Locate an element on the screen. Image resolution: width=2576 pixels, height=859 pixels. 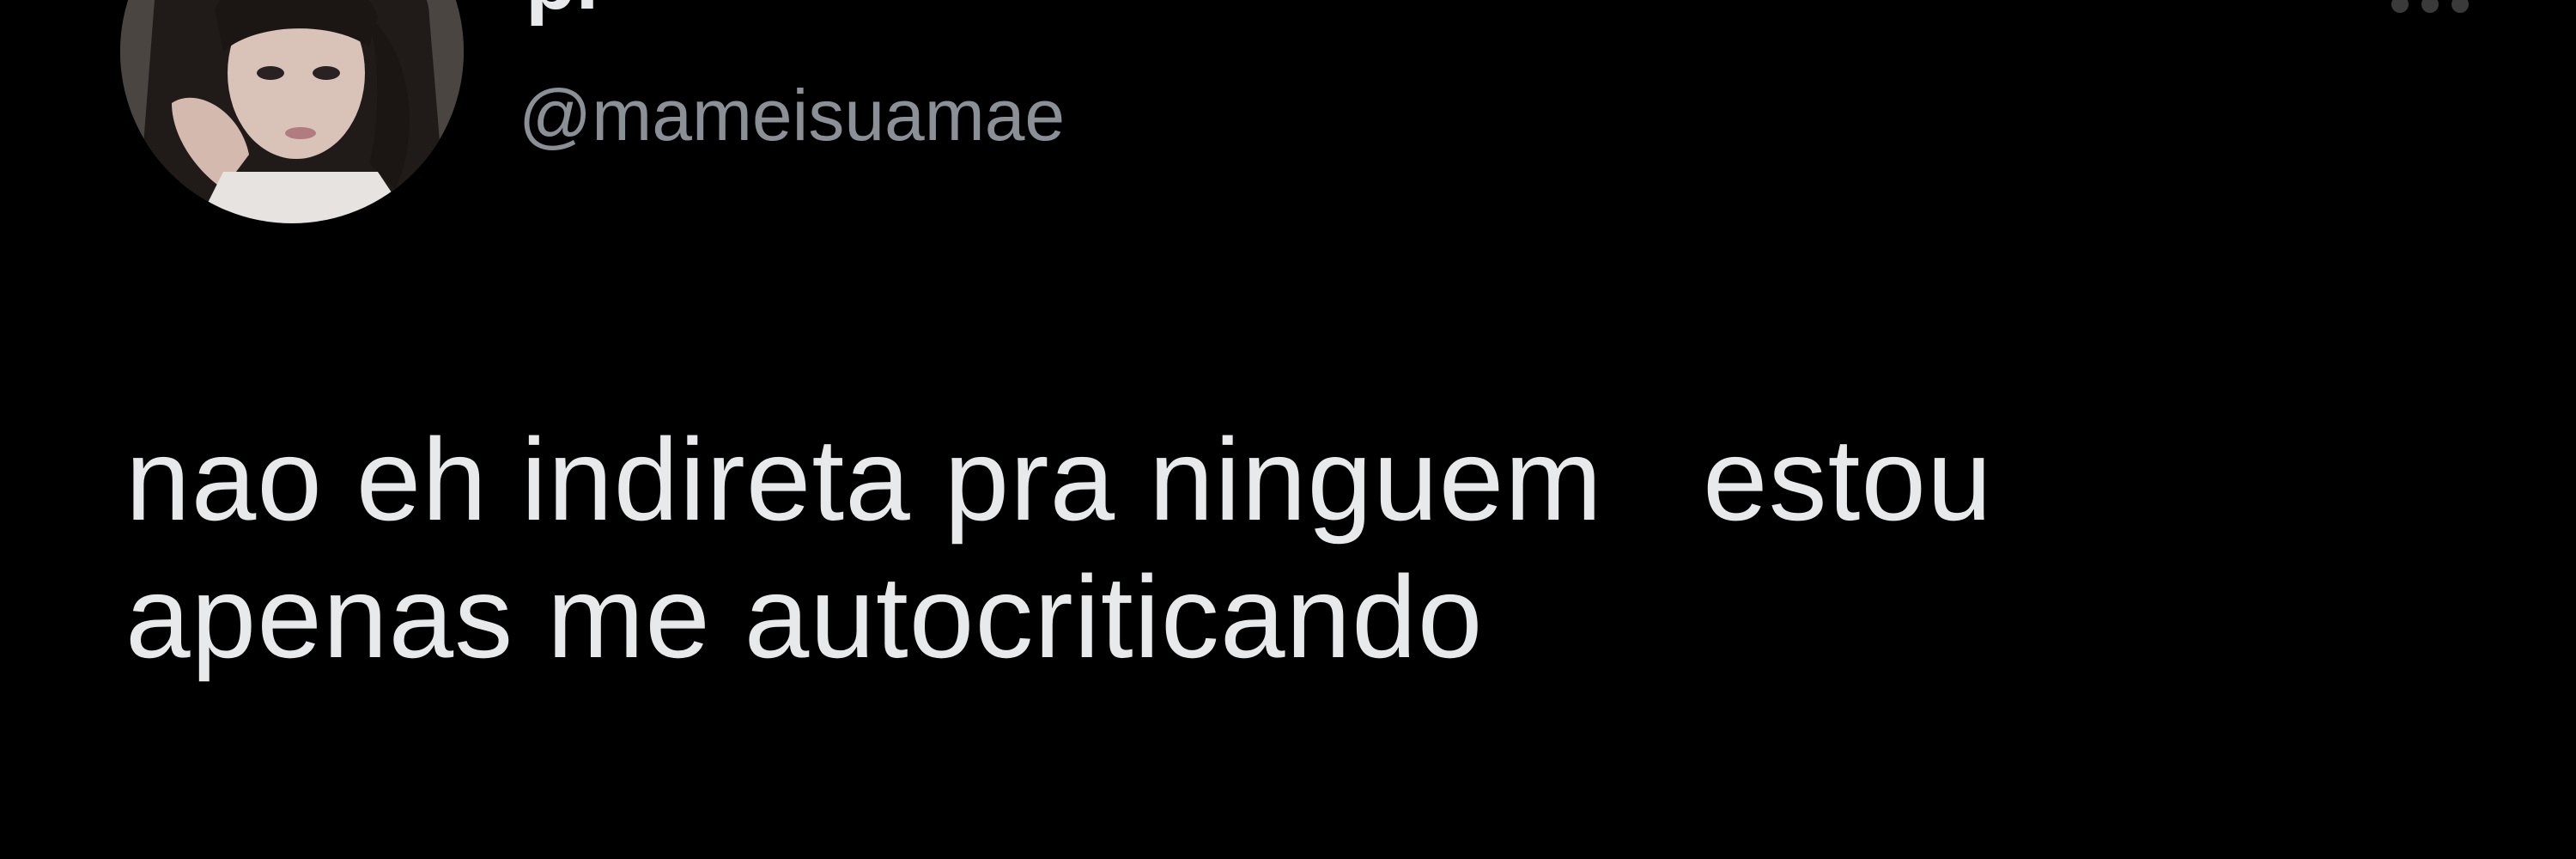
user-handle: @mameisuamae is located at coordinates (792, 115).